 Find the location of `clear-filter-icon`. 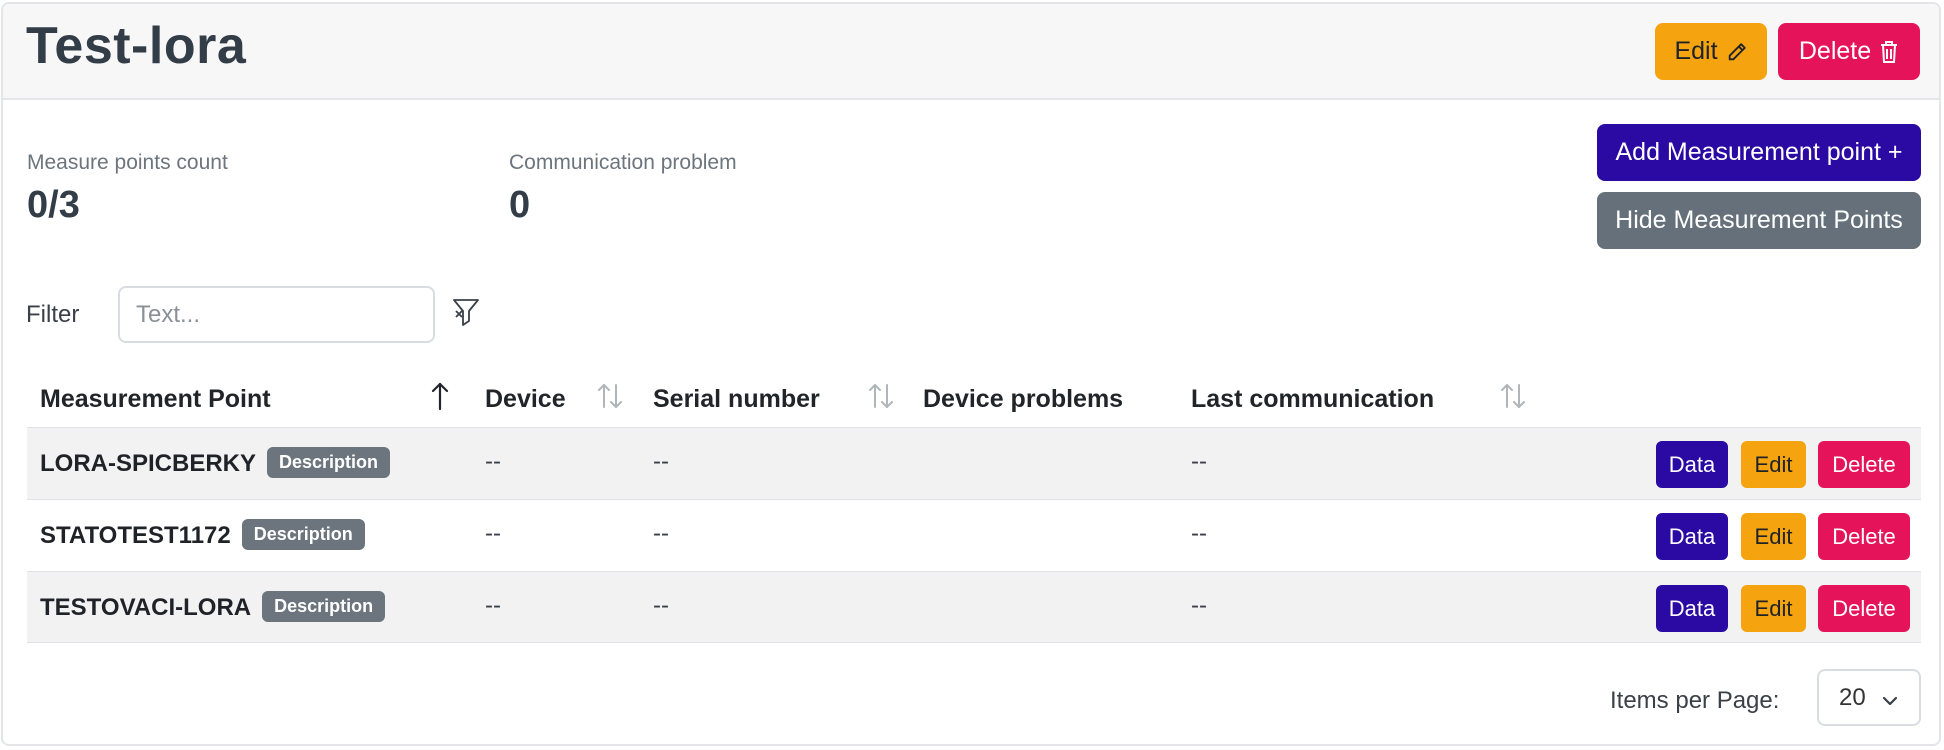

clear-filter-icon is located at coordinates (466, 314).